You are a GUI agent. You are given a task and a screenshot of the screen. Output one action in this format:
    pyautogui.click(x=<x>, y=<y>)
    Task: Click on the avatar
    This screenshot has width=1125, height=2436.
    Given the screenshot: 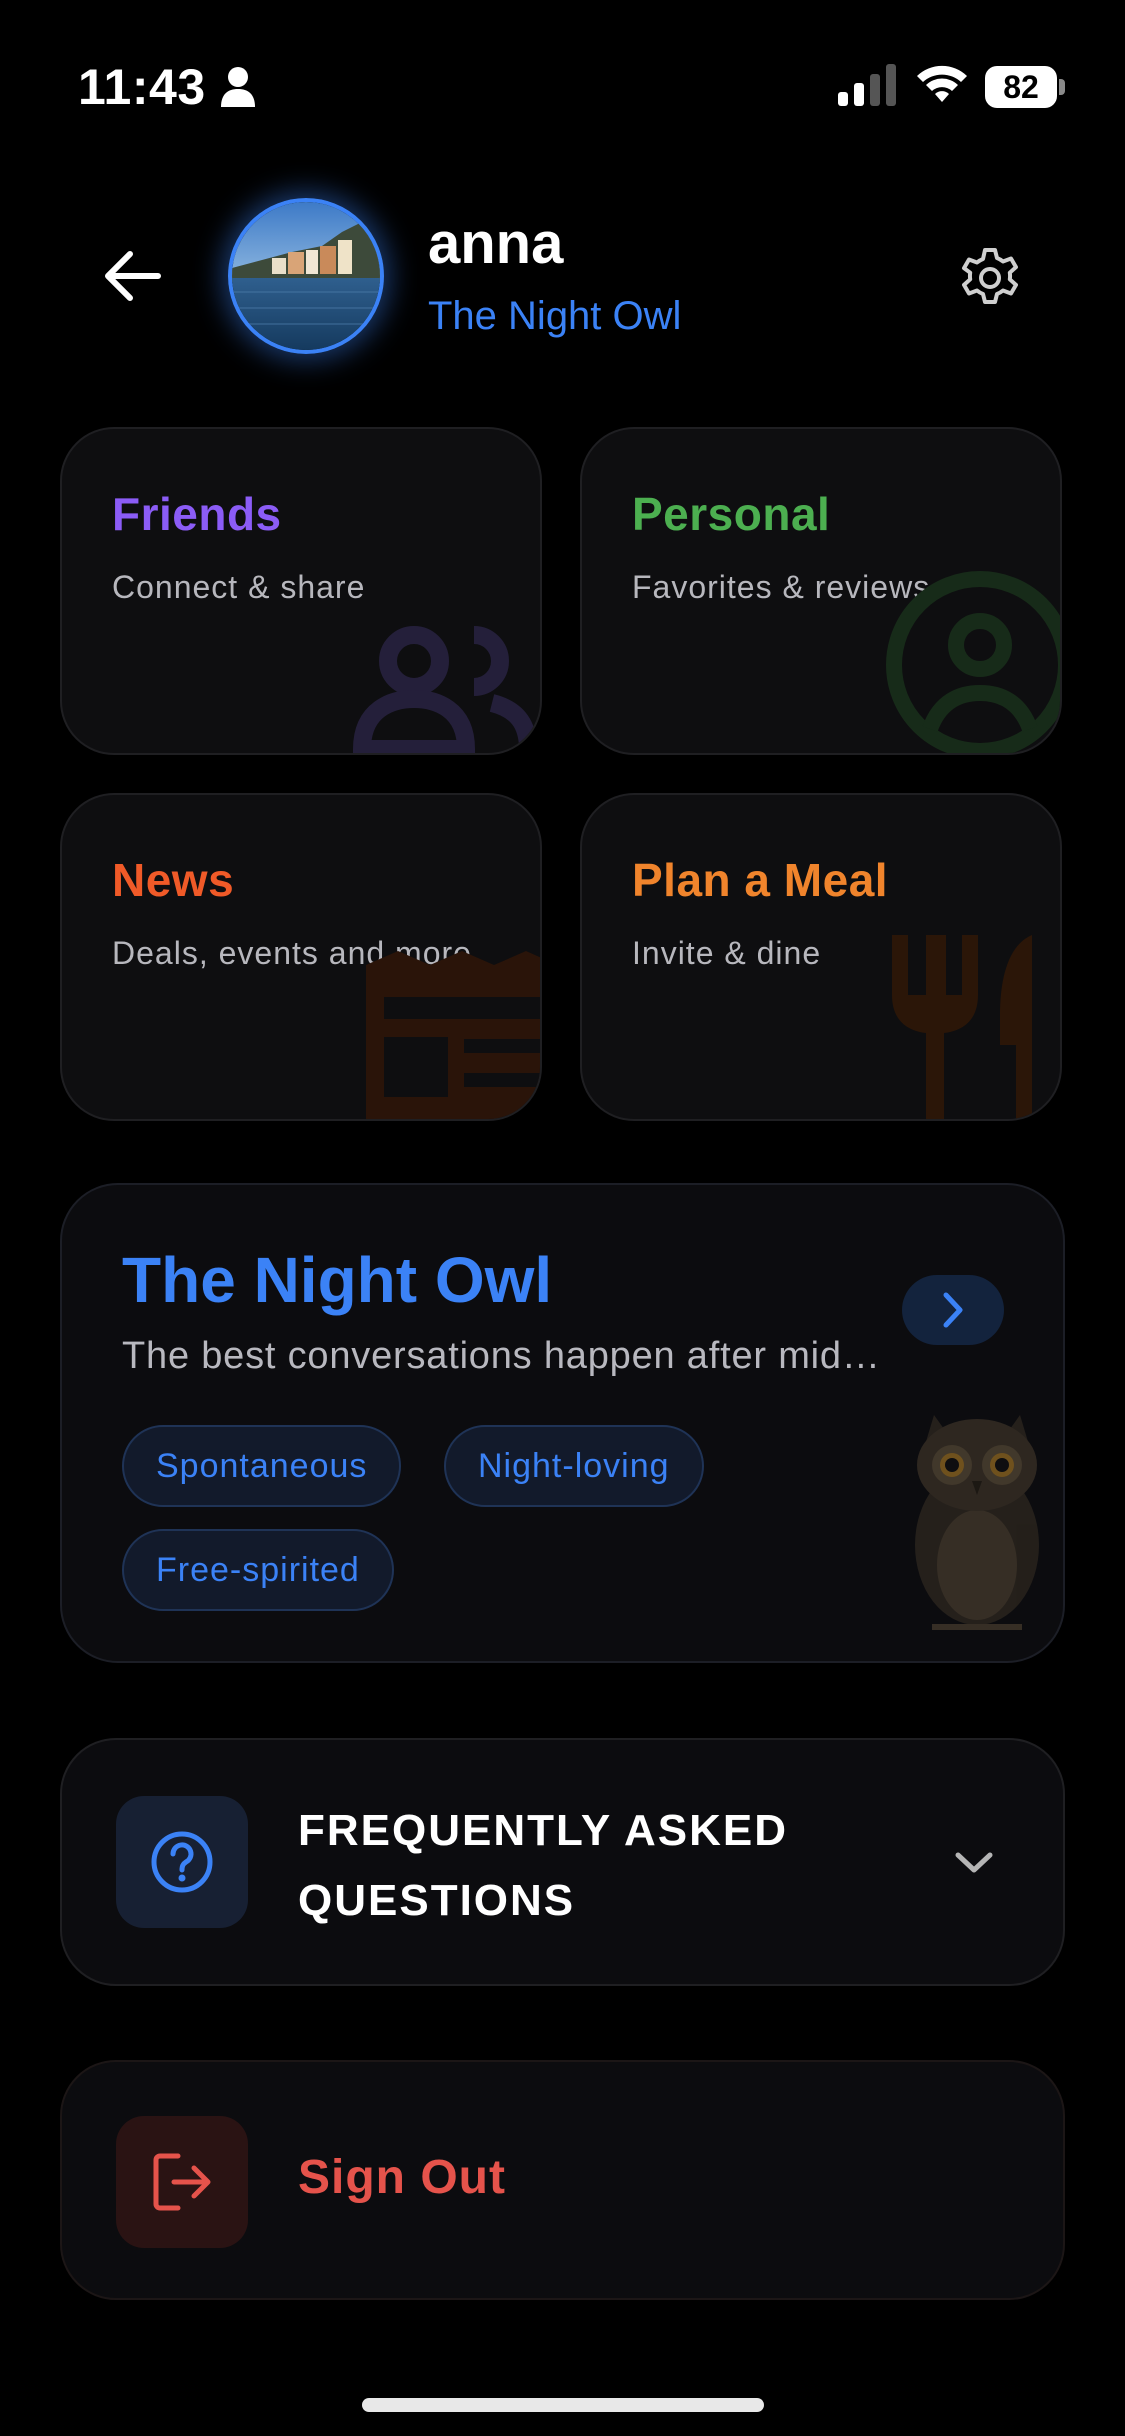 What is the action you would take?
    pyautogui.click(x=306, y=276)
    